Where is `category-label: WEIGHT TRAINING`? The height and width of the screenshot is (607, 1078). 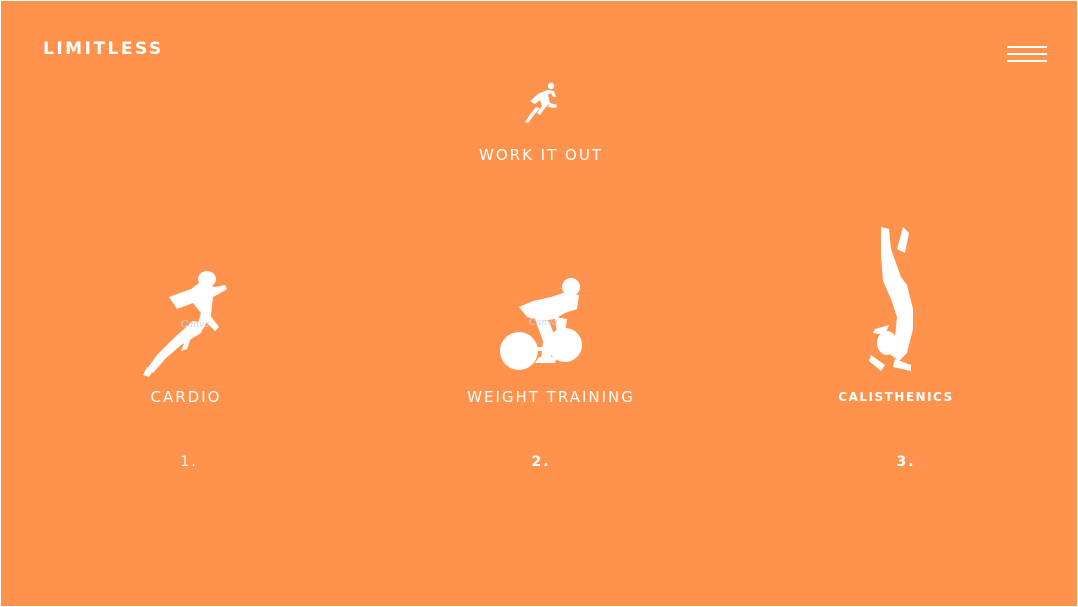 category-label: WEIGHT TRAINING is located at coordinates (551, 397).